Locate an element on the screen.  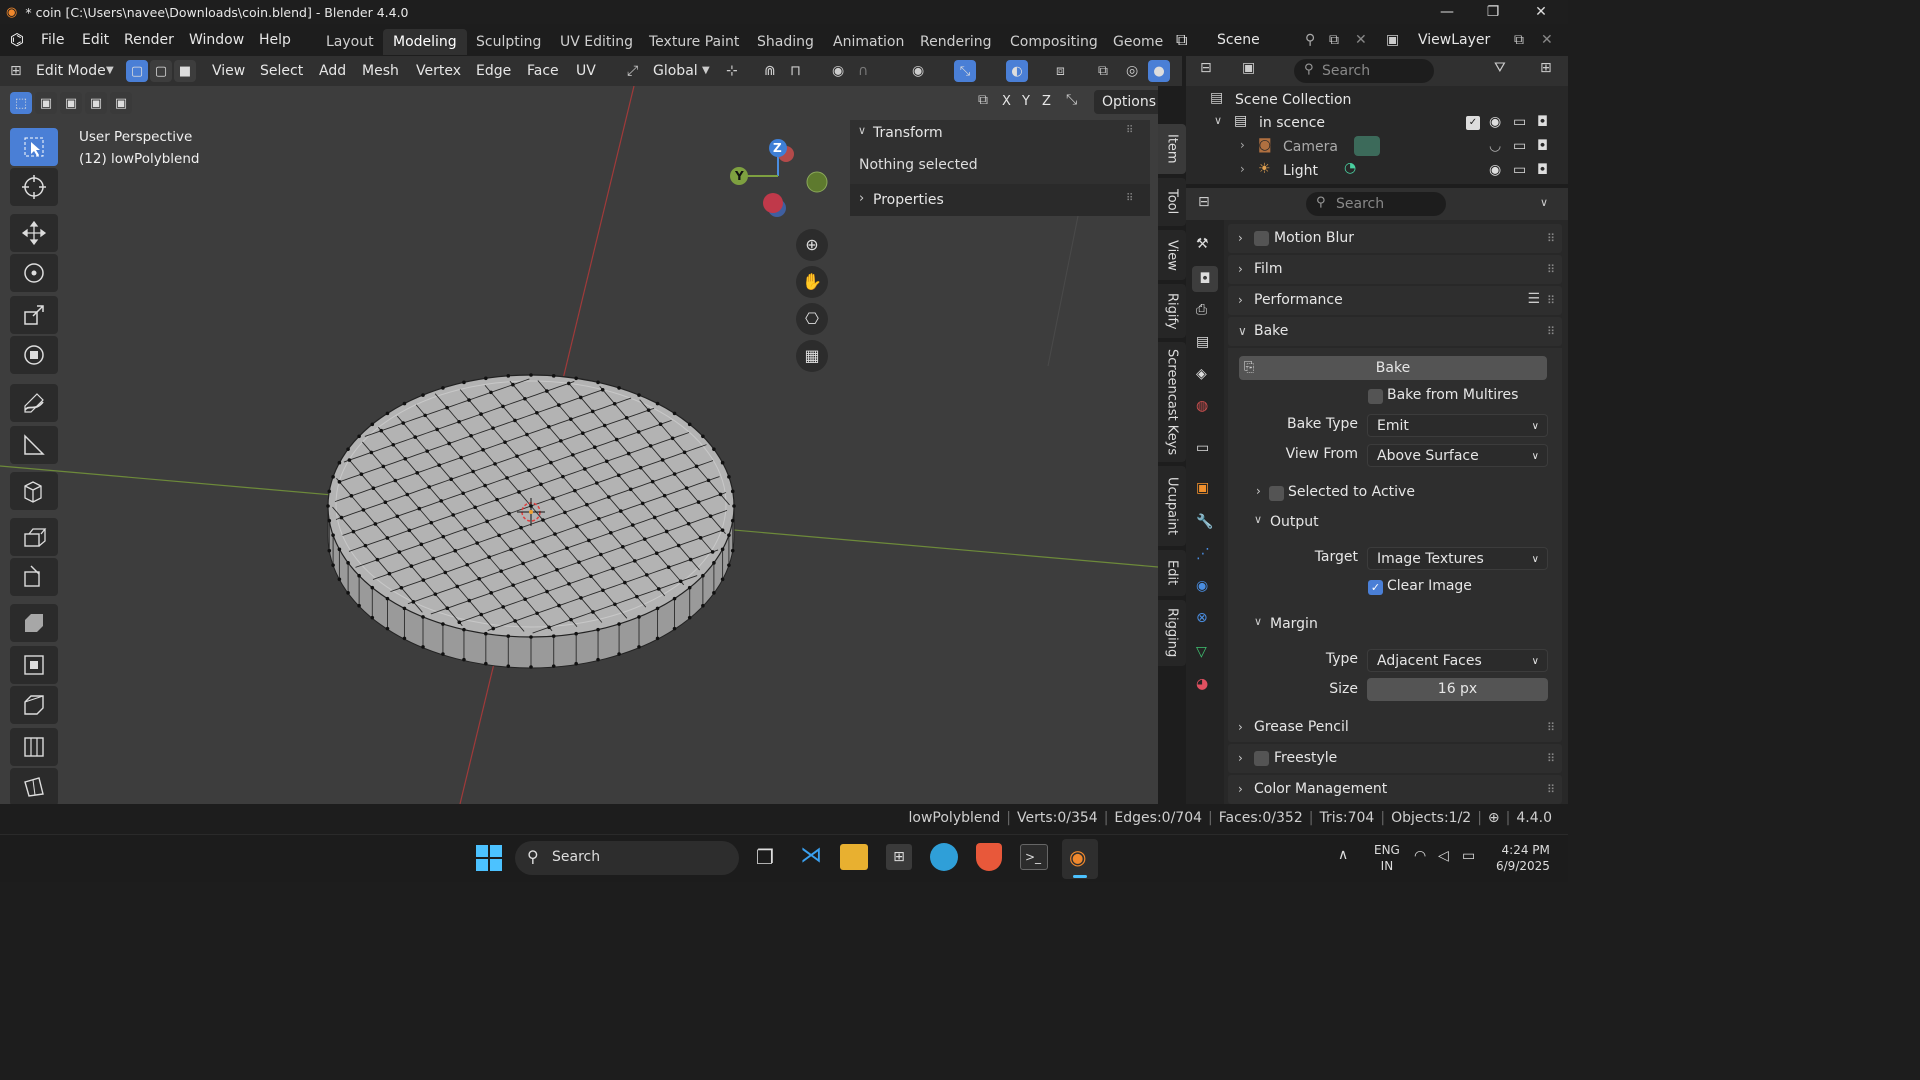
tab-screencast-keys: Screencast Keys is located at coordinates (1172, 402).